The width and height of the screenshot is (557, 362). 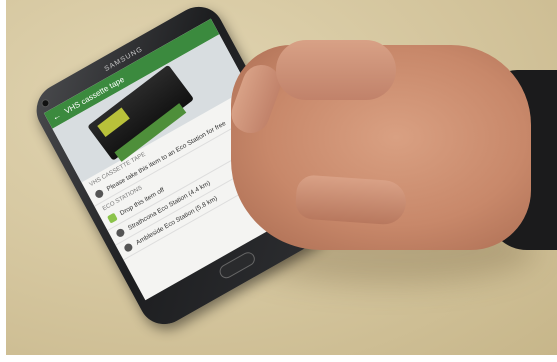 What do you see at coordinates (112, 218) in the screenshot?
I see `eco-station-icon` at bounding box center [112, 218].